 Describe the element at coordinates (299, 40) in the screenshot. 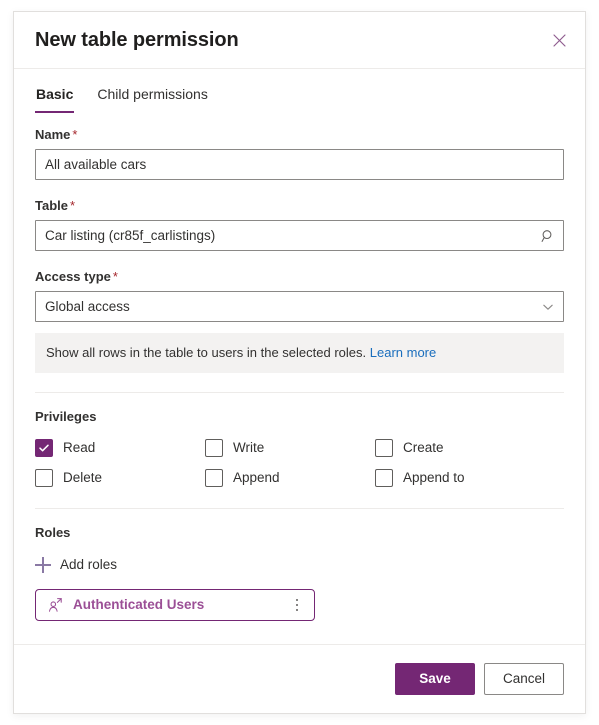

I see `dialog-header: New table permission` at that location.